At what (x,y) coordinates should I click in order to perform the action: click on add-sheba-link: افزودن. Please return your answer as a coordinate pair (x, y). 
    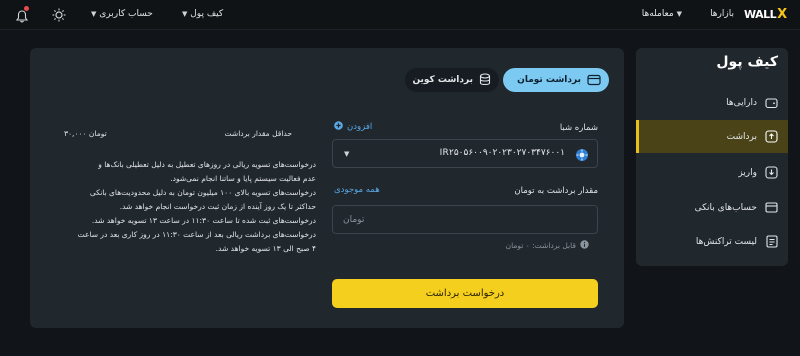
    Looking at the image, I should click on (353, 127).